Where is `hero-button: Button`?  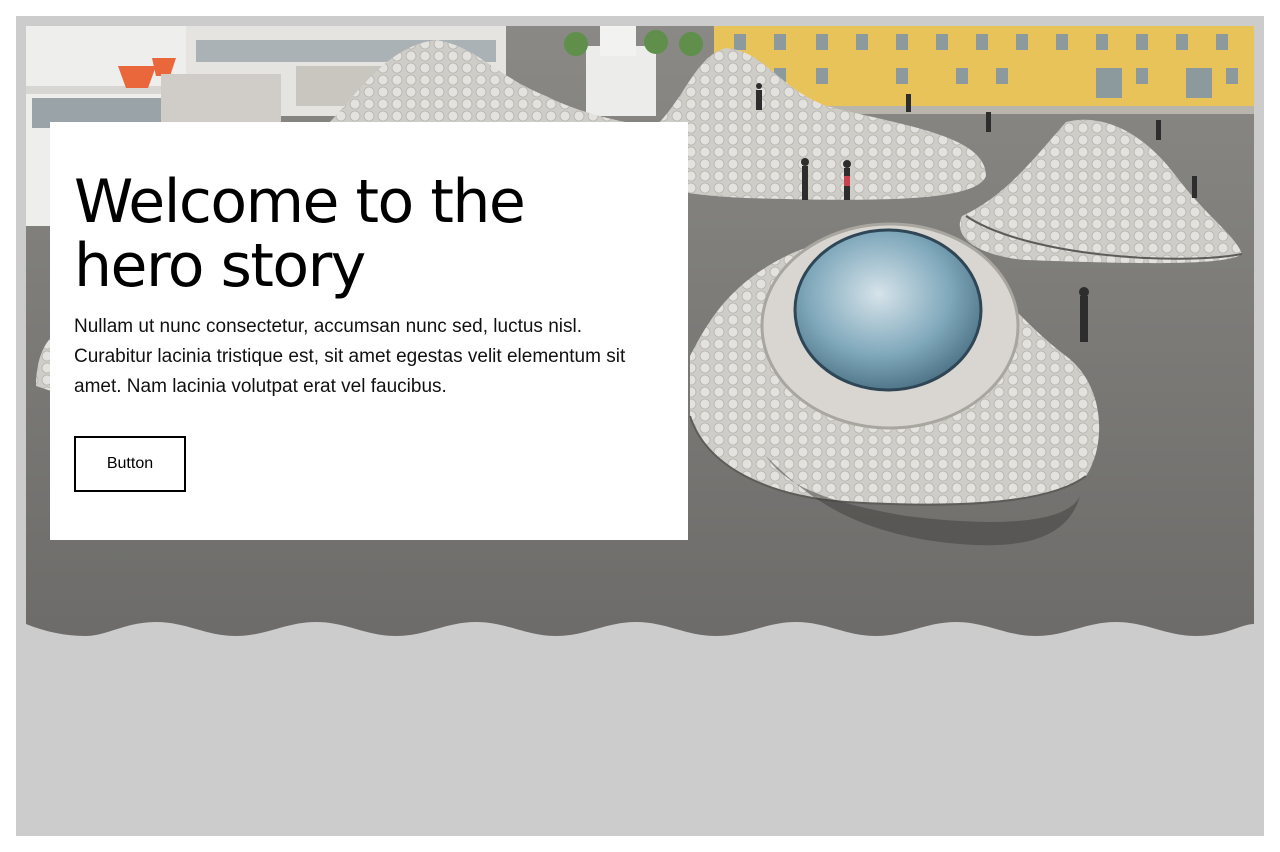
hero-button: Button is located at coordinates (130, 464).